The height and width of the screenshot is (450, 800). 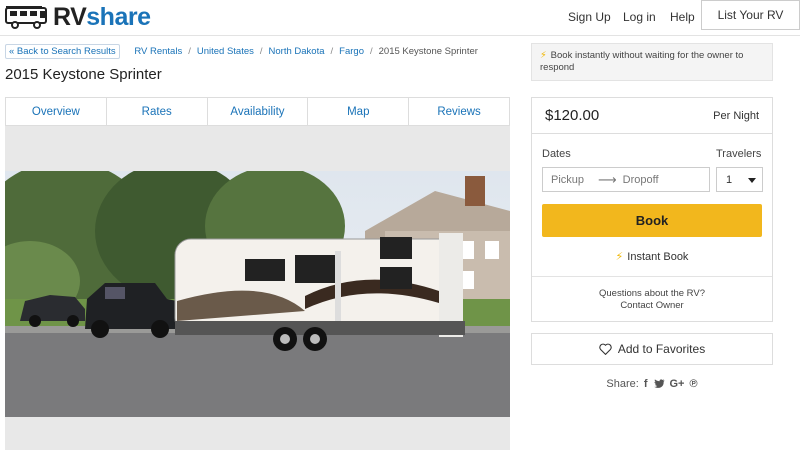 What do you see at coordinates (652, 116) in the screenshot?
I see `price-row: $120.00 Per Night` at bounding box center [652, 116].